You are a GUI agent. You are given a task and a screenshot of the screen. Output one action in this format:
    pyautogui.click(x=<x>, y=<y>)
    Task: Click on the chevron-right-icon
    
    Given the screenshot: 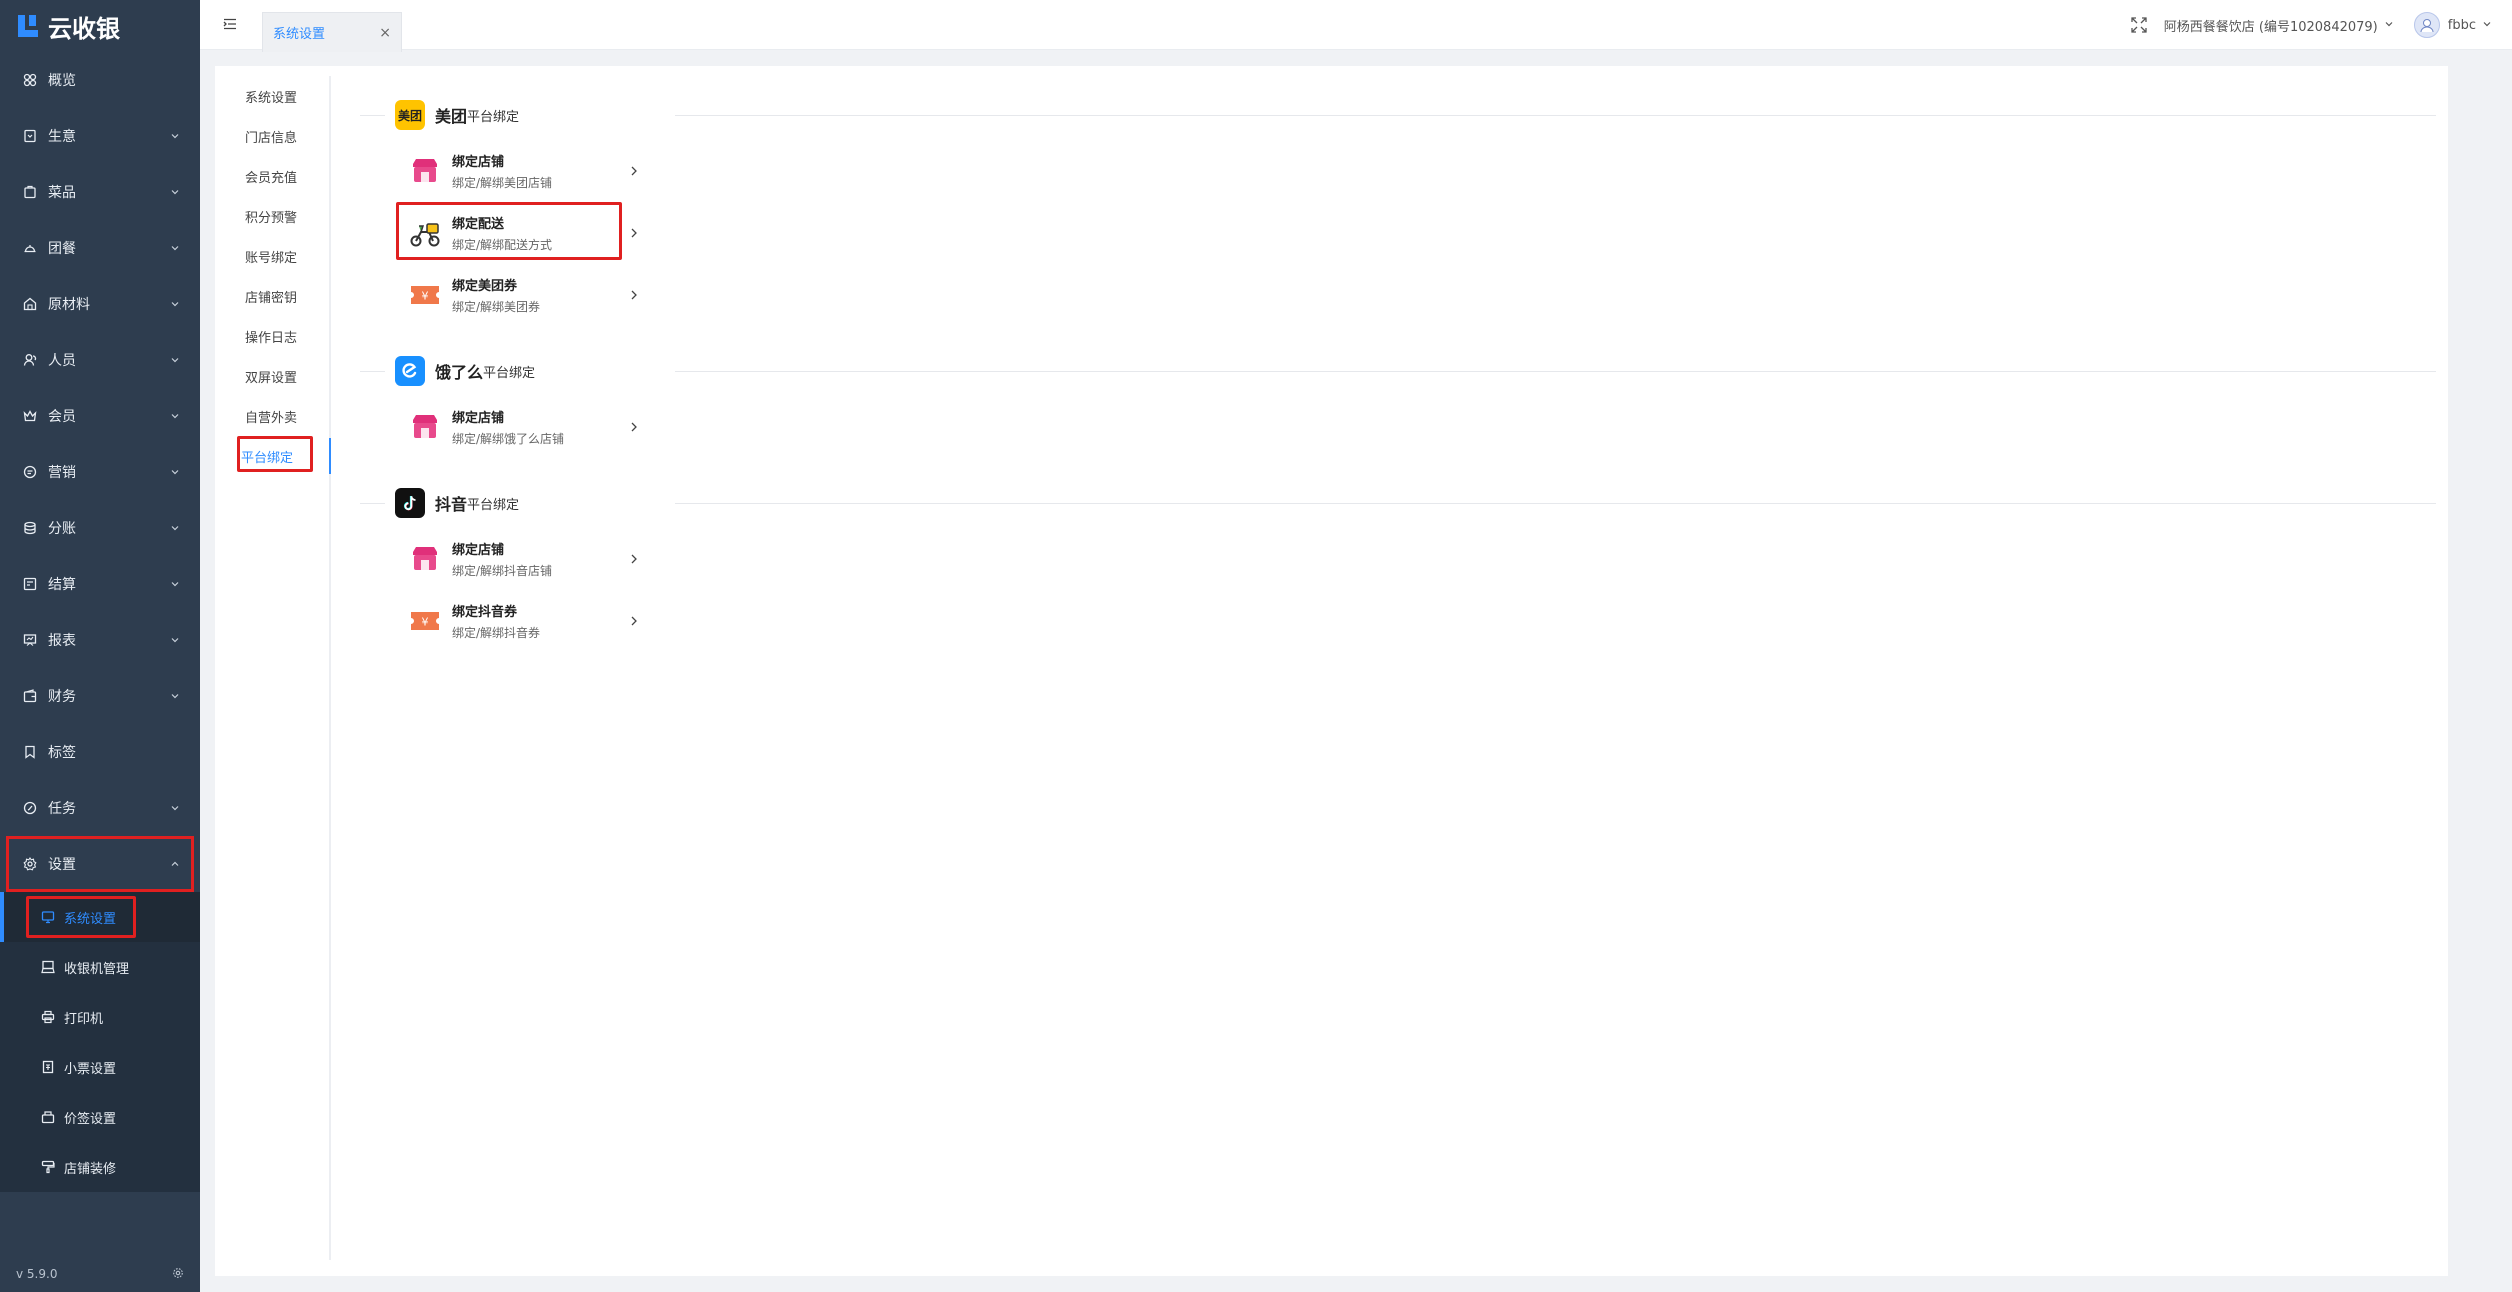 What is the action you would take?
    pyautogui.click(x=634, y=621)
    